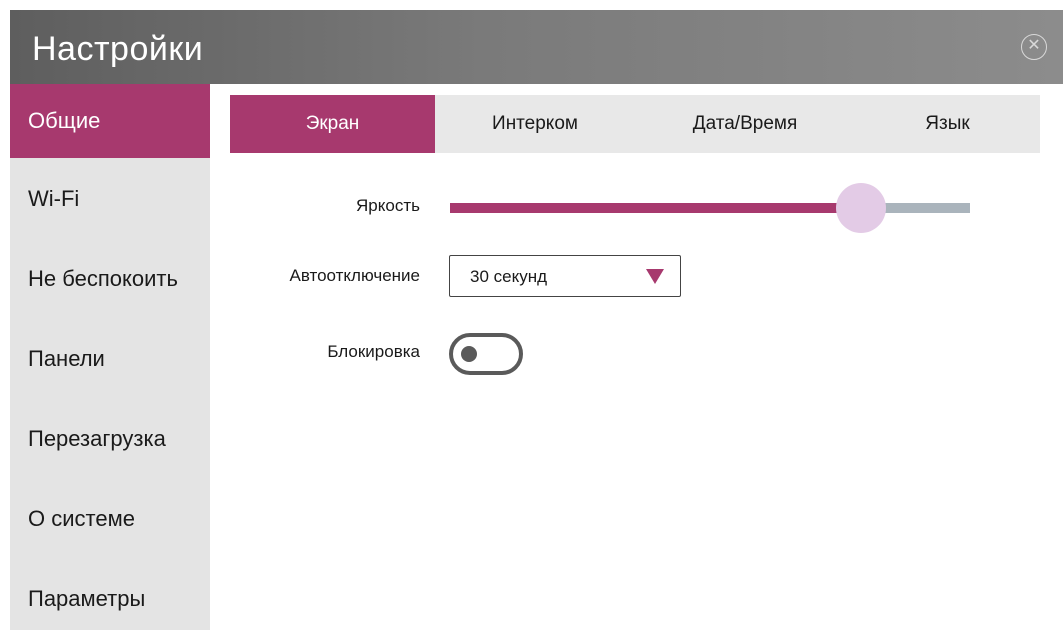 The image size is (1063, 630). What do you see at coordinates (745, 124) in the screenshot?
I see `tab-date-time: Дата/Время` at bounding box center [745, 124].